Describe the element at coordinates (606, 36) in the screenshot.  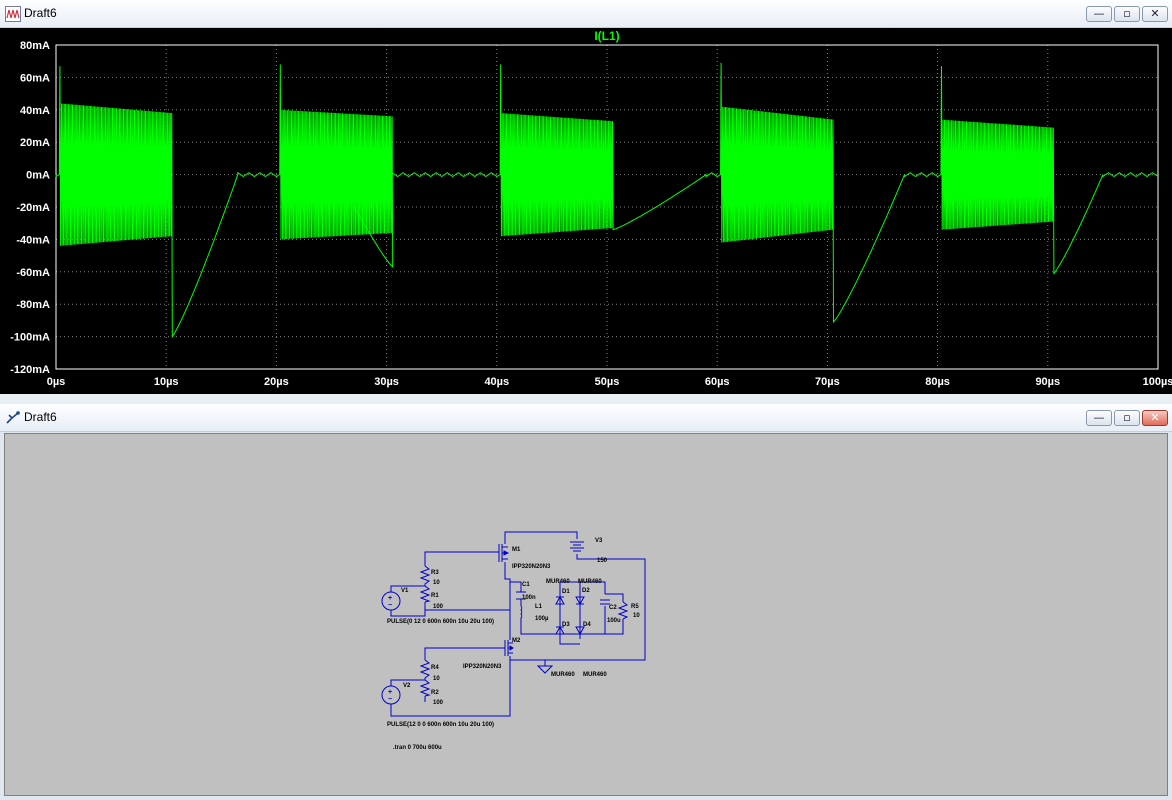
I see `trace-label: I(L1)` at that location.